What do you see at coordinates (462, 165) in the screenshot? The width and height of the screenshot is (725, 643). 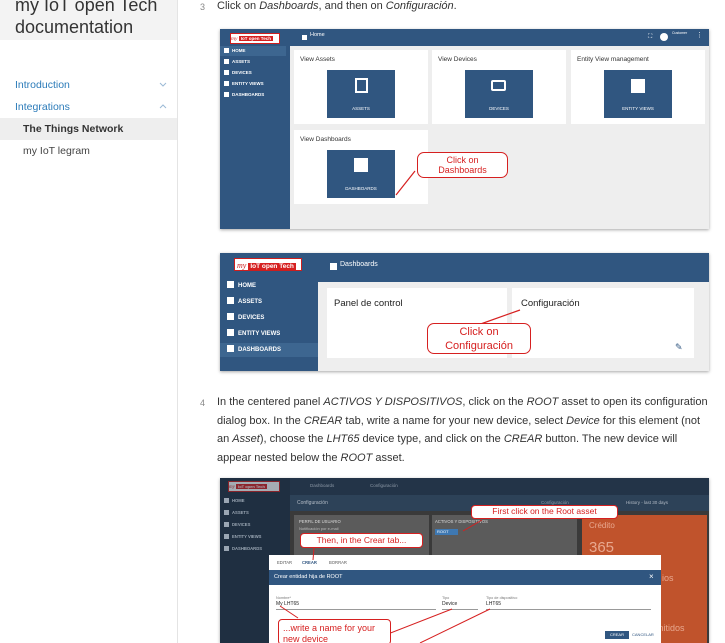 I see `callout-click-dashboards: Click on Dashboards` at bounding box center [462, 165].